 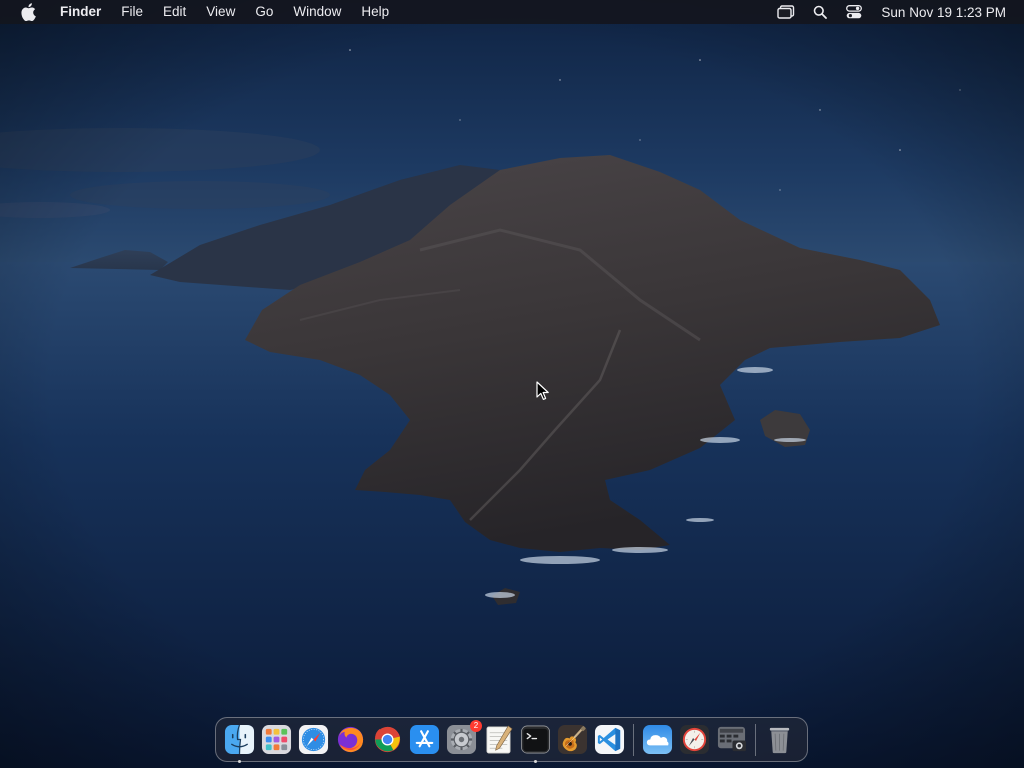 What do you see at coordinates (132, 12) in the screenshot?
I see `menu-file: File` at bounding box center [132, 12].